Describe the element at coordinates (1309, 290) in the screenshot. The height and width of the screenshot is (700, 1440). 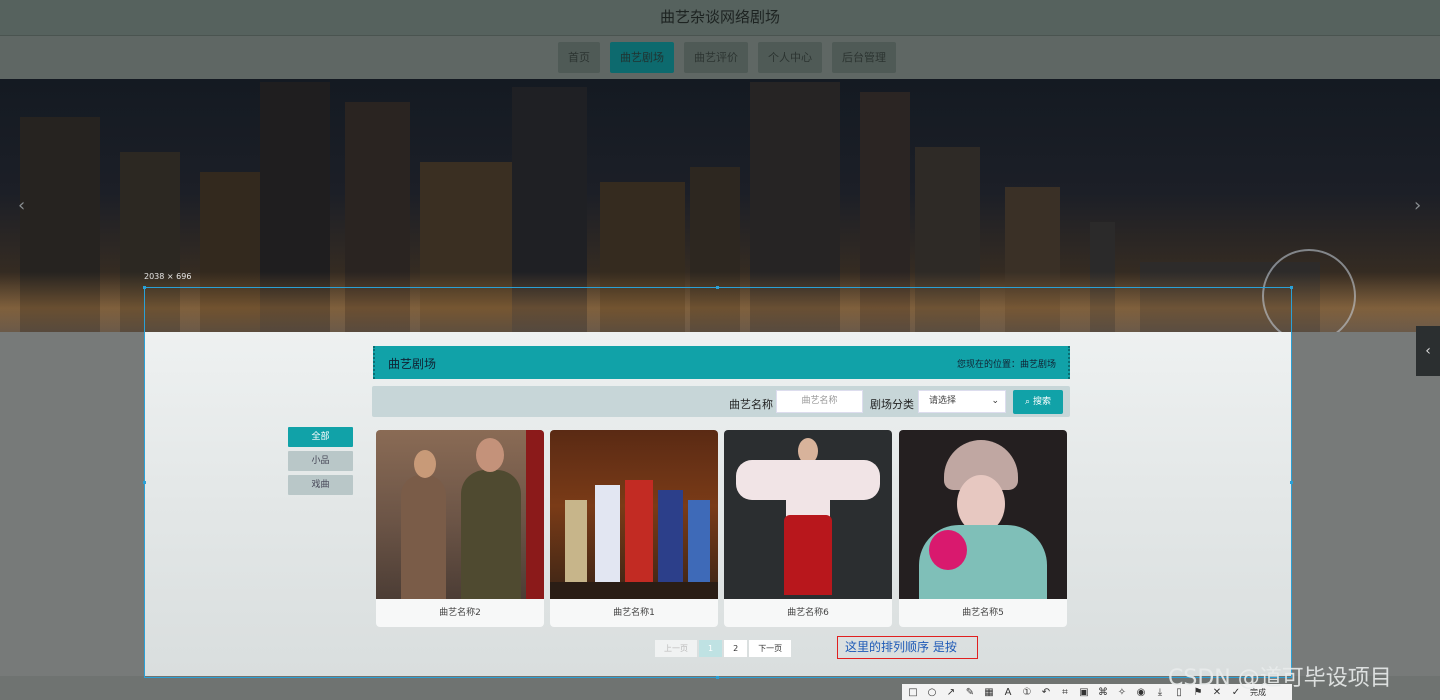
I see `ferris-wheel-shape` at that location.